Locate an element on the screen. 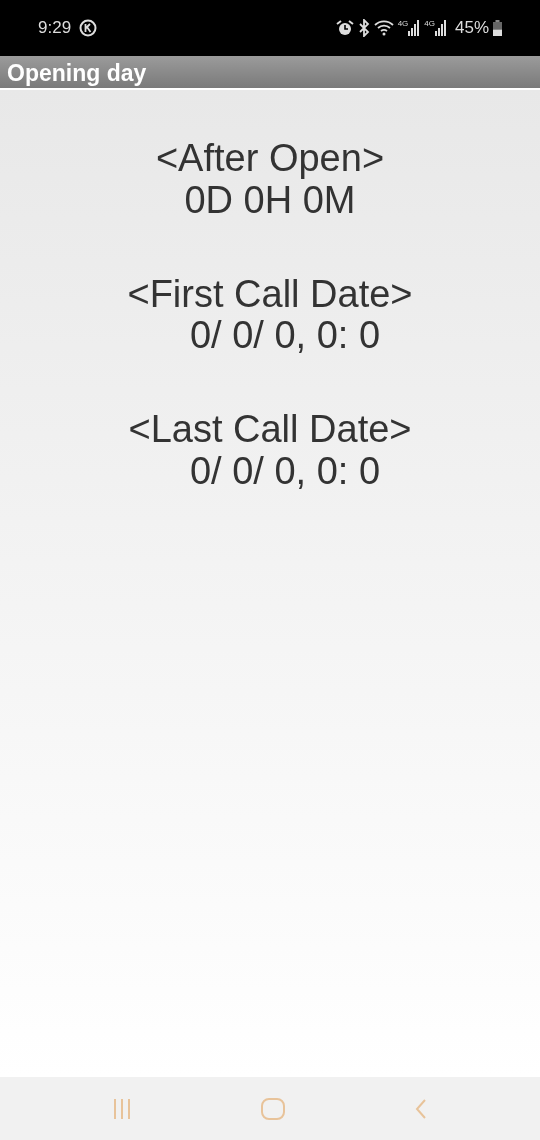 This screenshot has height=1140, width=540. alarm-icon is located at coordinates (344, 28).